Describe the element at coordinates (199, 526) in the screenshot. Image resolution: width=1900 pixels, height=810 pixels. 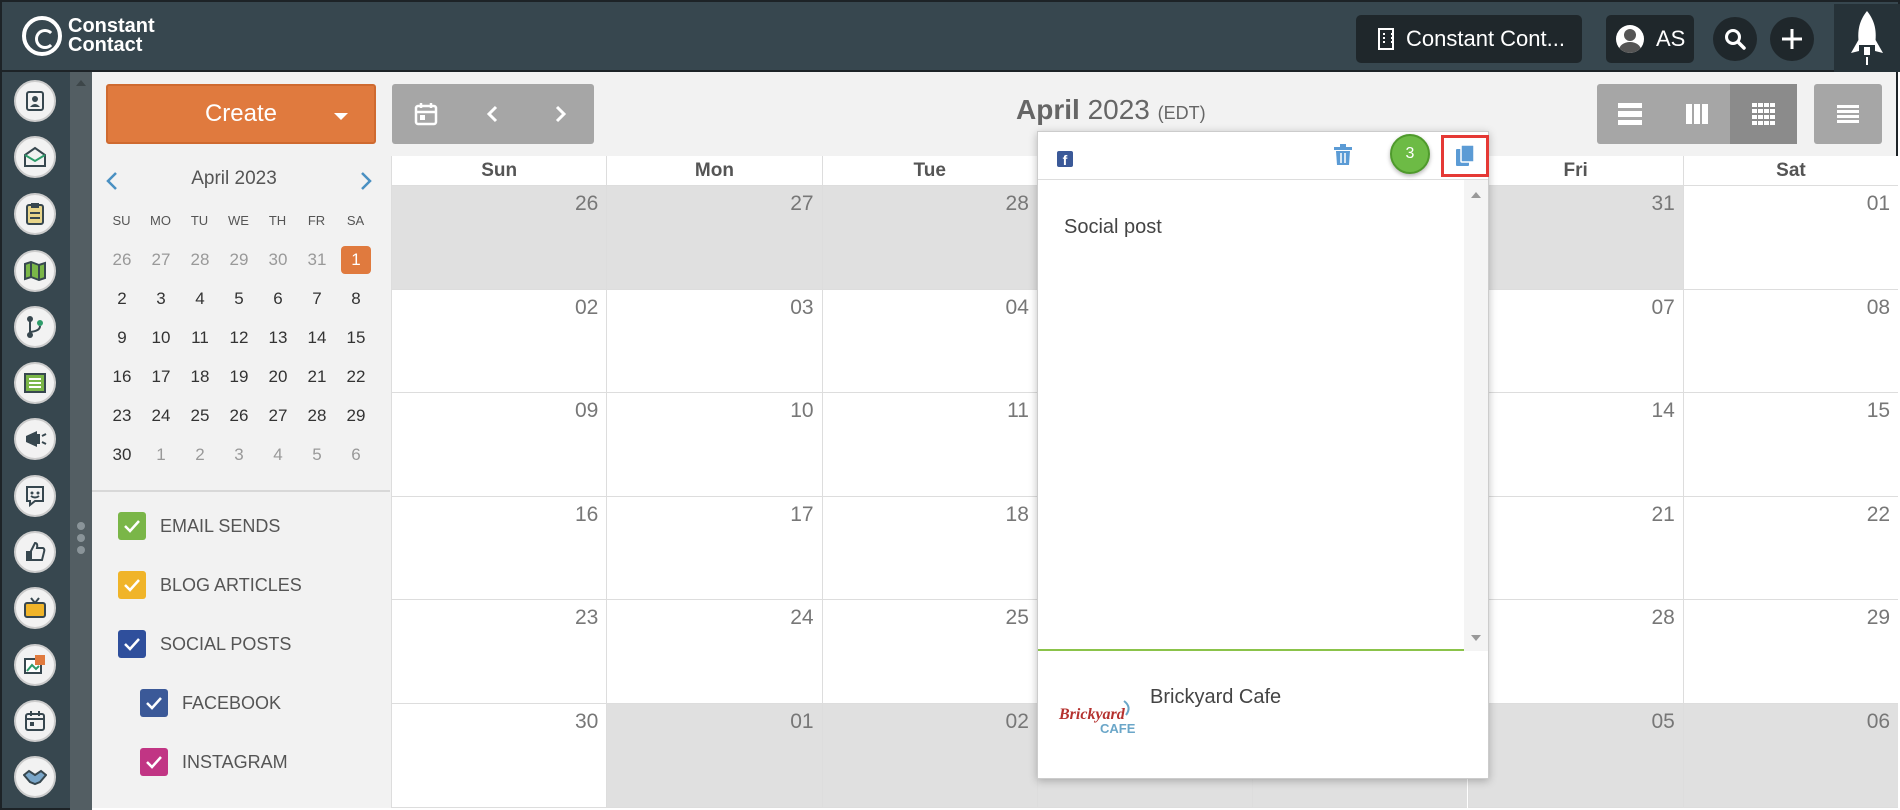
I see `filter-email-sends: EMAIL SENDS` at that location.